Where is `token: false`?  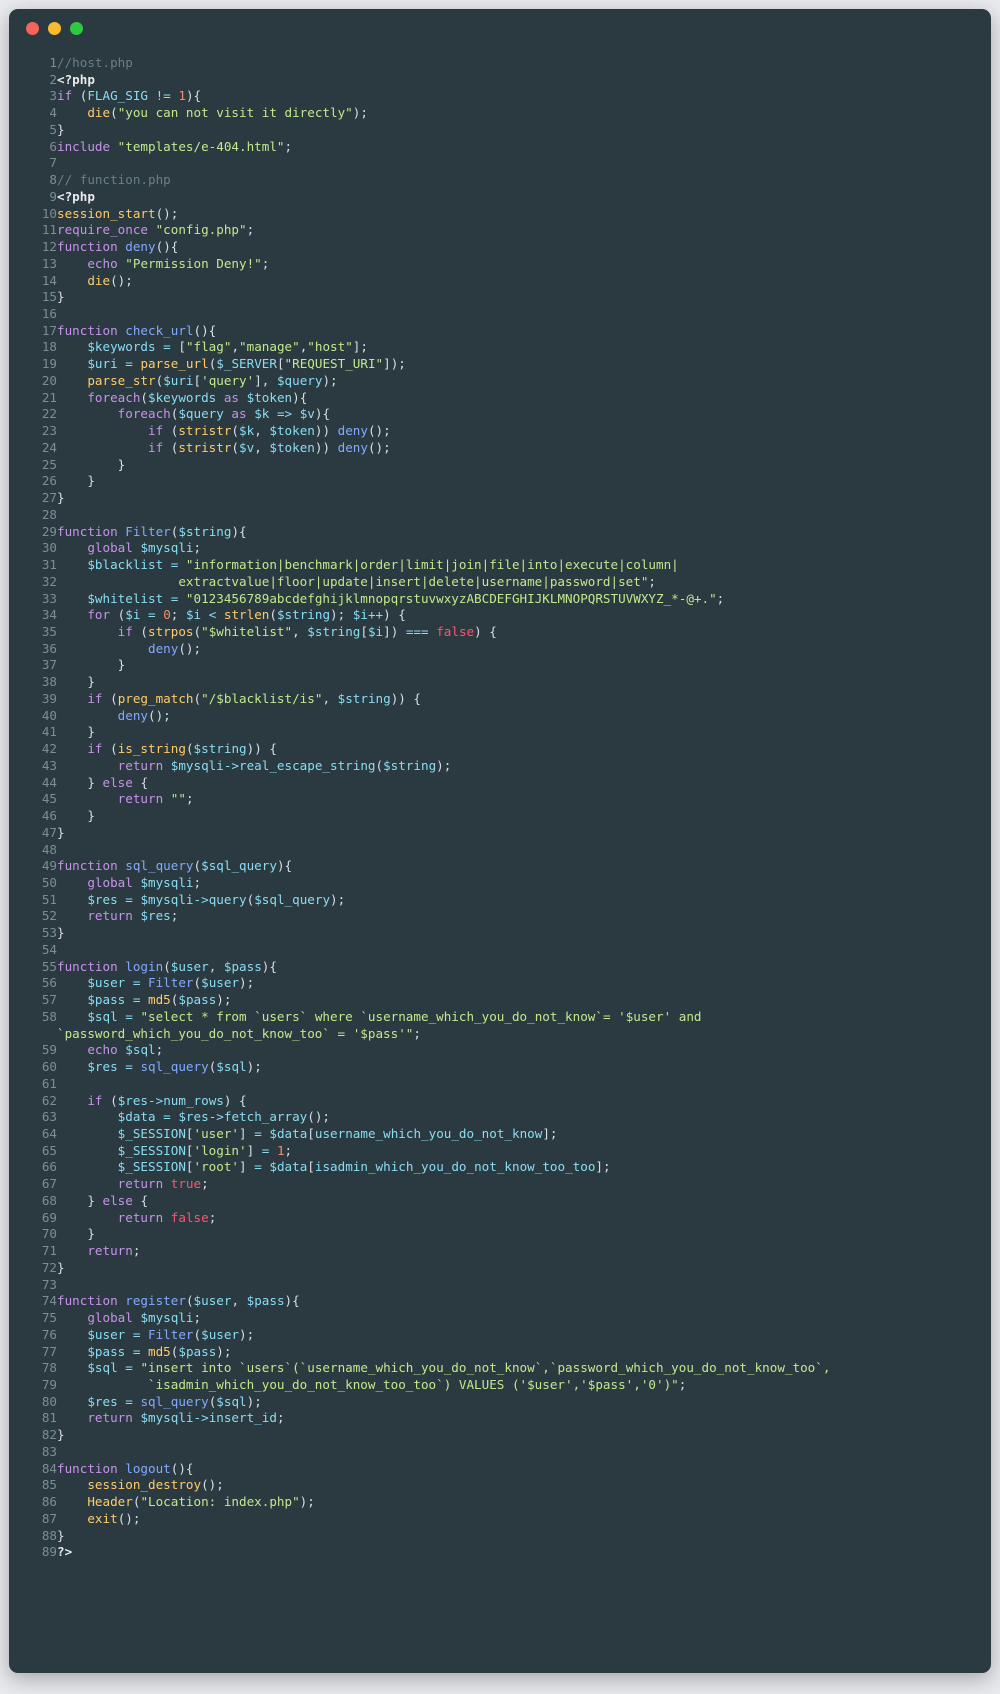
token: false is located at coordinates (189, 1217).